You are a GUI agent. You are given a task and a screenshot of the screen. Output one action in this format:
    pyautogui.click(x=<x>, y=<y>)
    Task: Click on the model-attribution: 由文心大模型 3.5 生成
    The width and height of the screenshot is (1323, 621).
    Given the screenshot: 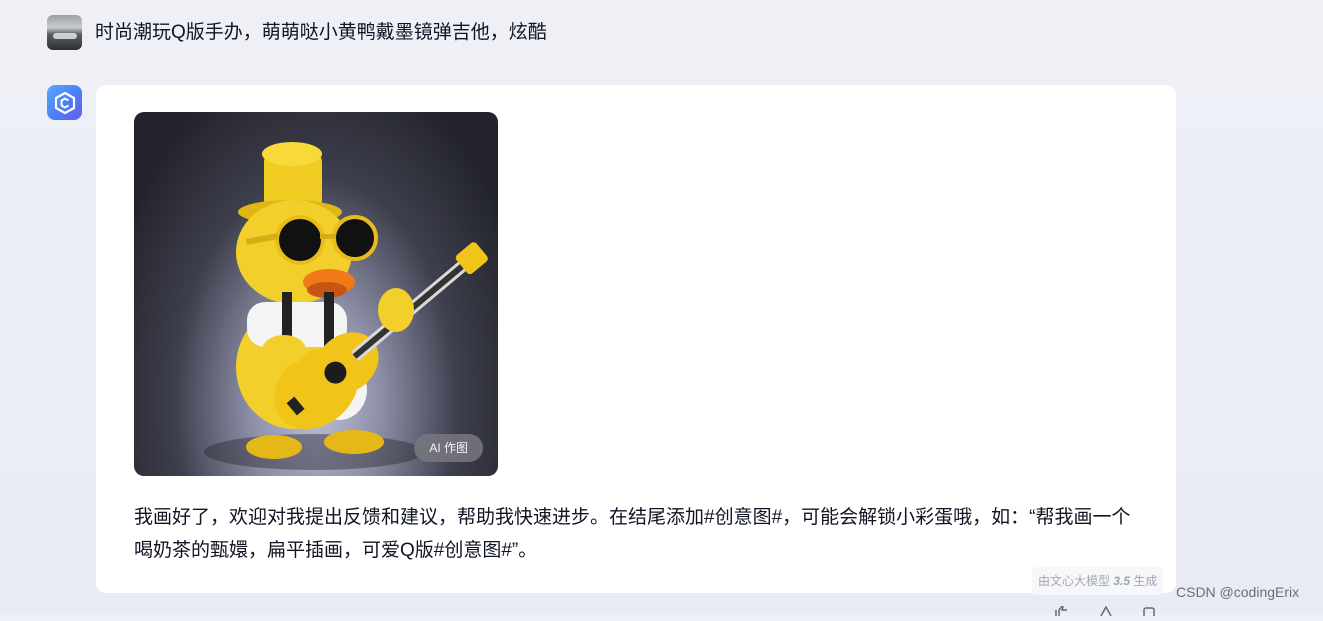 What is the action you would take?
    pyautogui.click(x=1098, y=581)
    